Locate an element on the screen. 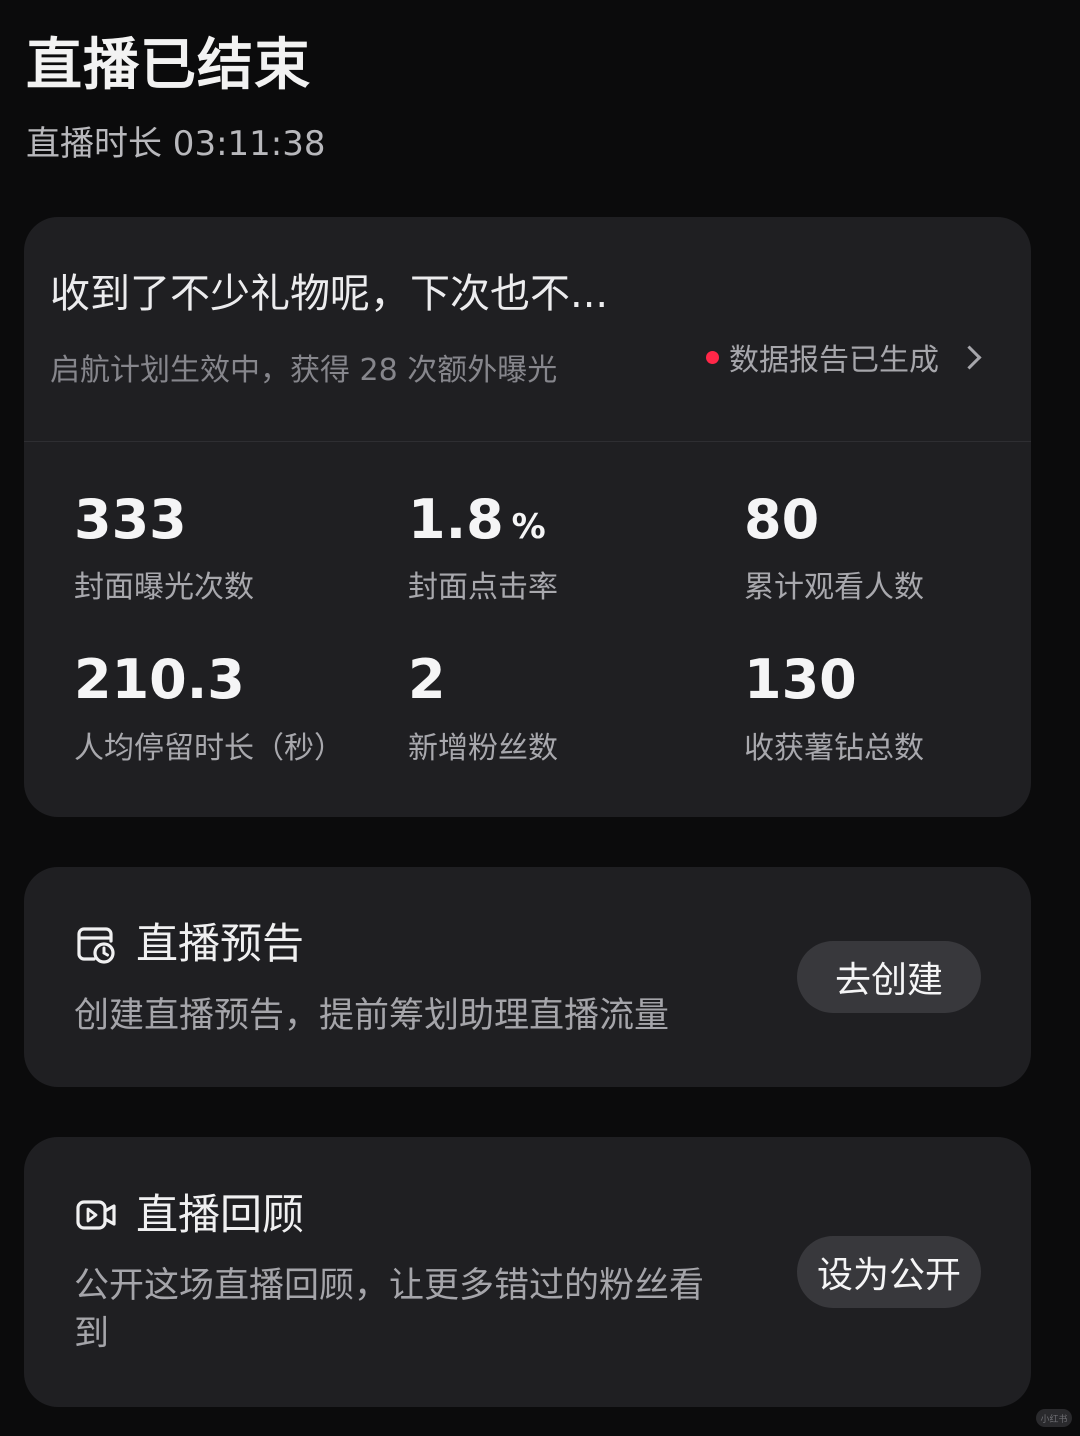 The width and height of the screenshot is (1080, 1436). stat-label-diamonds: 收获薯钻总数 is located at coordinates (834, 748).